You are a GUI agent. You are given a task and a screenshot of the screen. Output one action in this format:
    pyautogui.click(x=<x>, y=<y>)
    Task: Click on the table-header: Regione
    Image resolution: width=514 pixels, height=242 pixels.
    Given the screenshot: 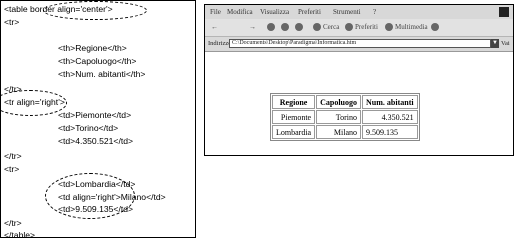 What is the action you would take?
    pyautogui.click(x=294, y=102)
    